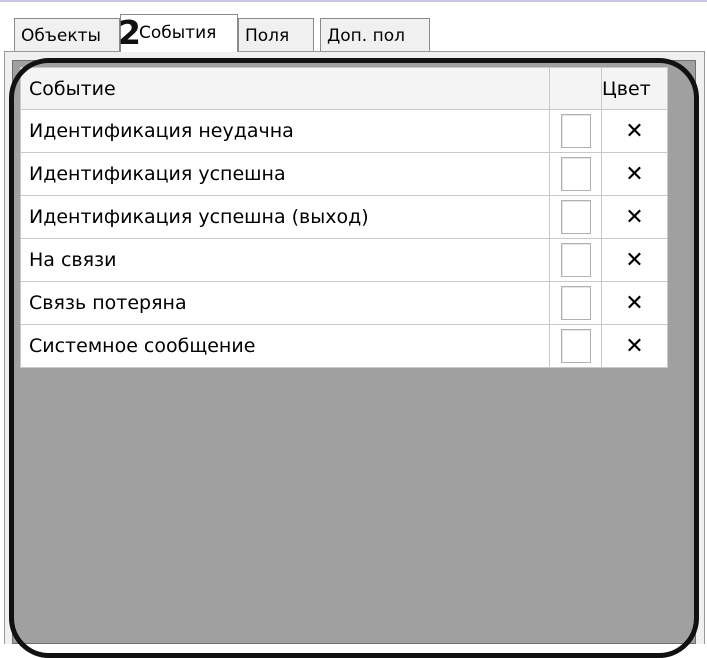 Image resolution: width=707 pixels, height=658 pixels. I want to click on tab-label: Поля, so click(267, 36).